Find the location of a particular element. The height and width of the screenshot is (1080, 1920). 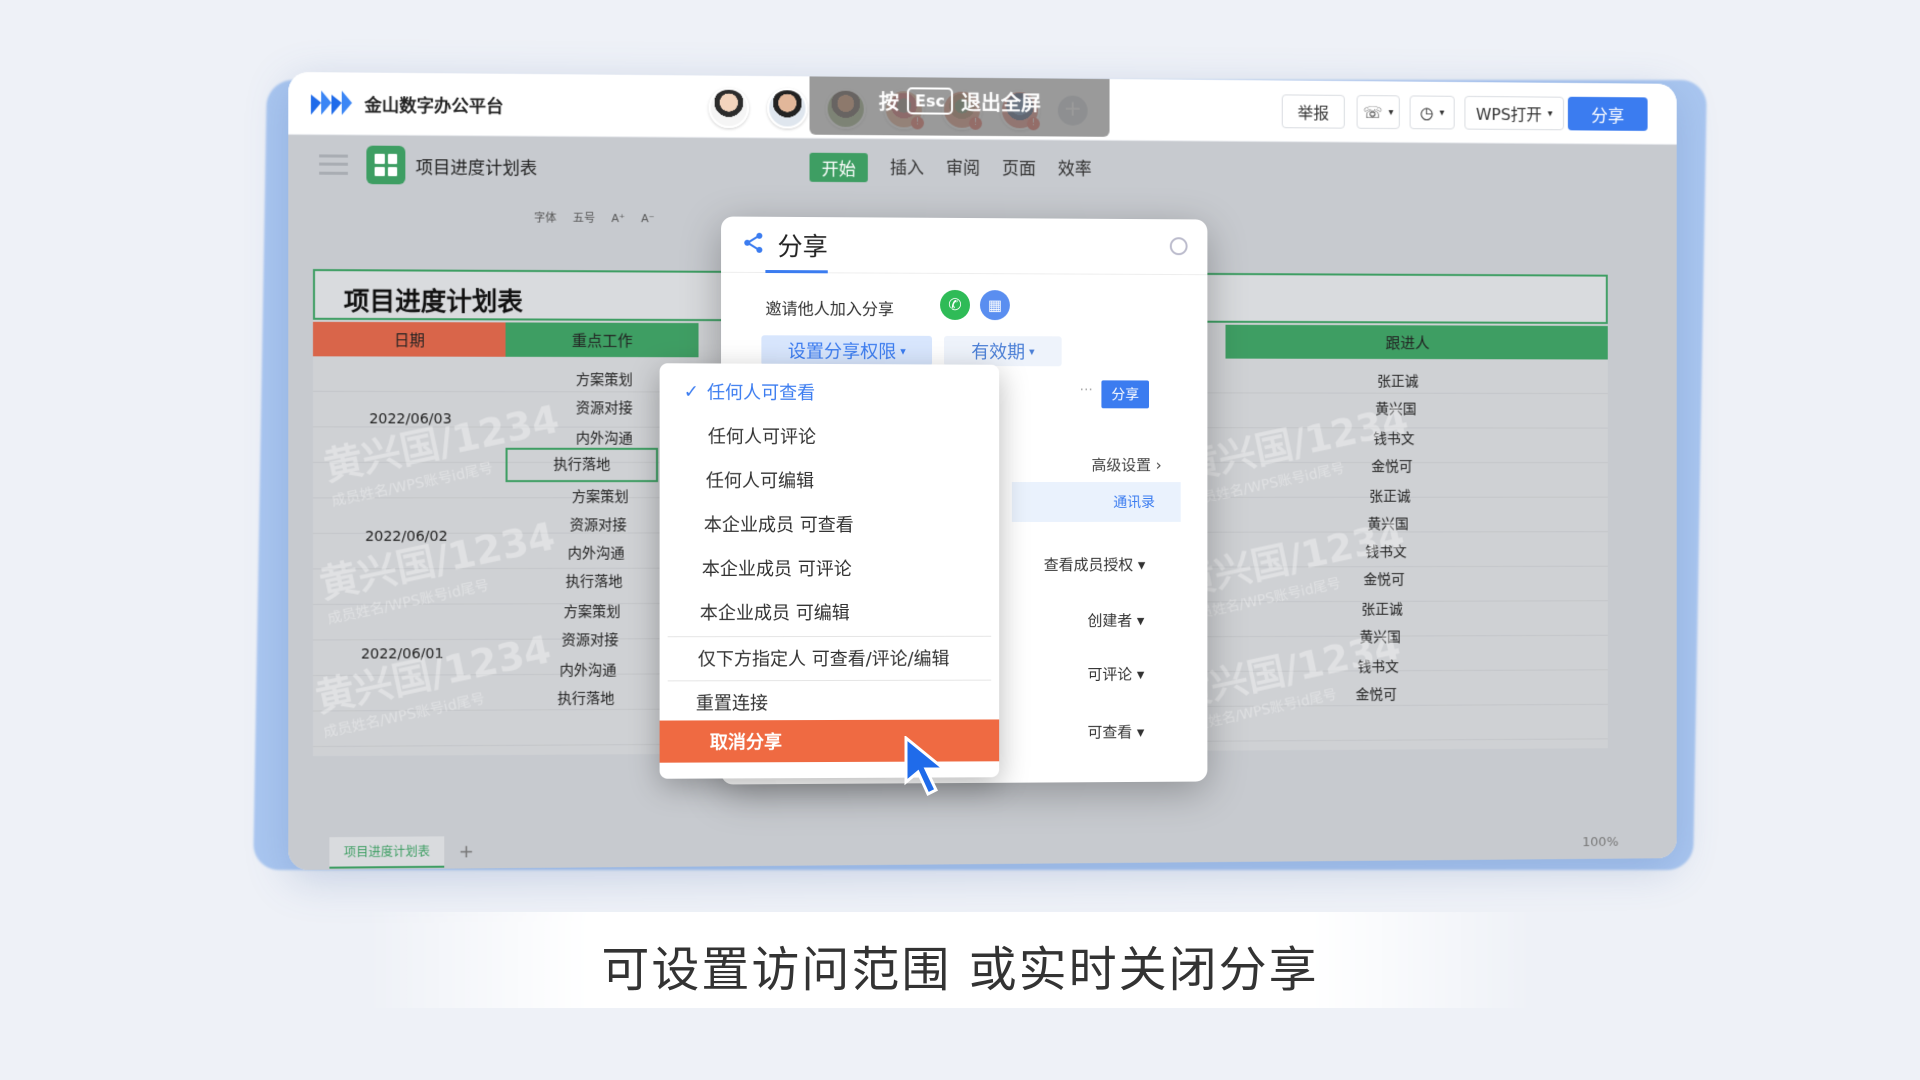

font-select: 字体 is located at coordinates (545, 217).